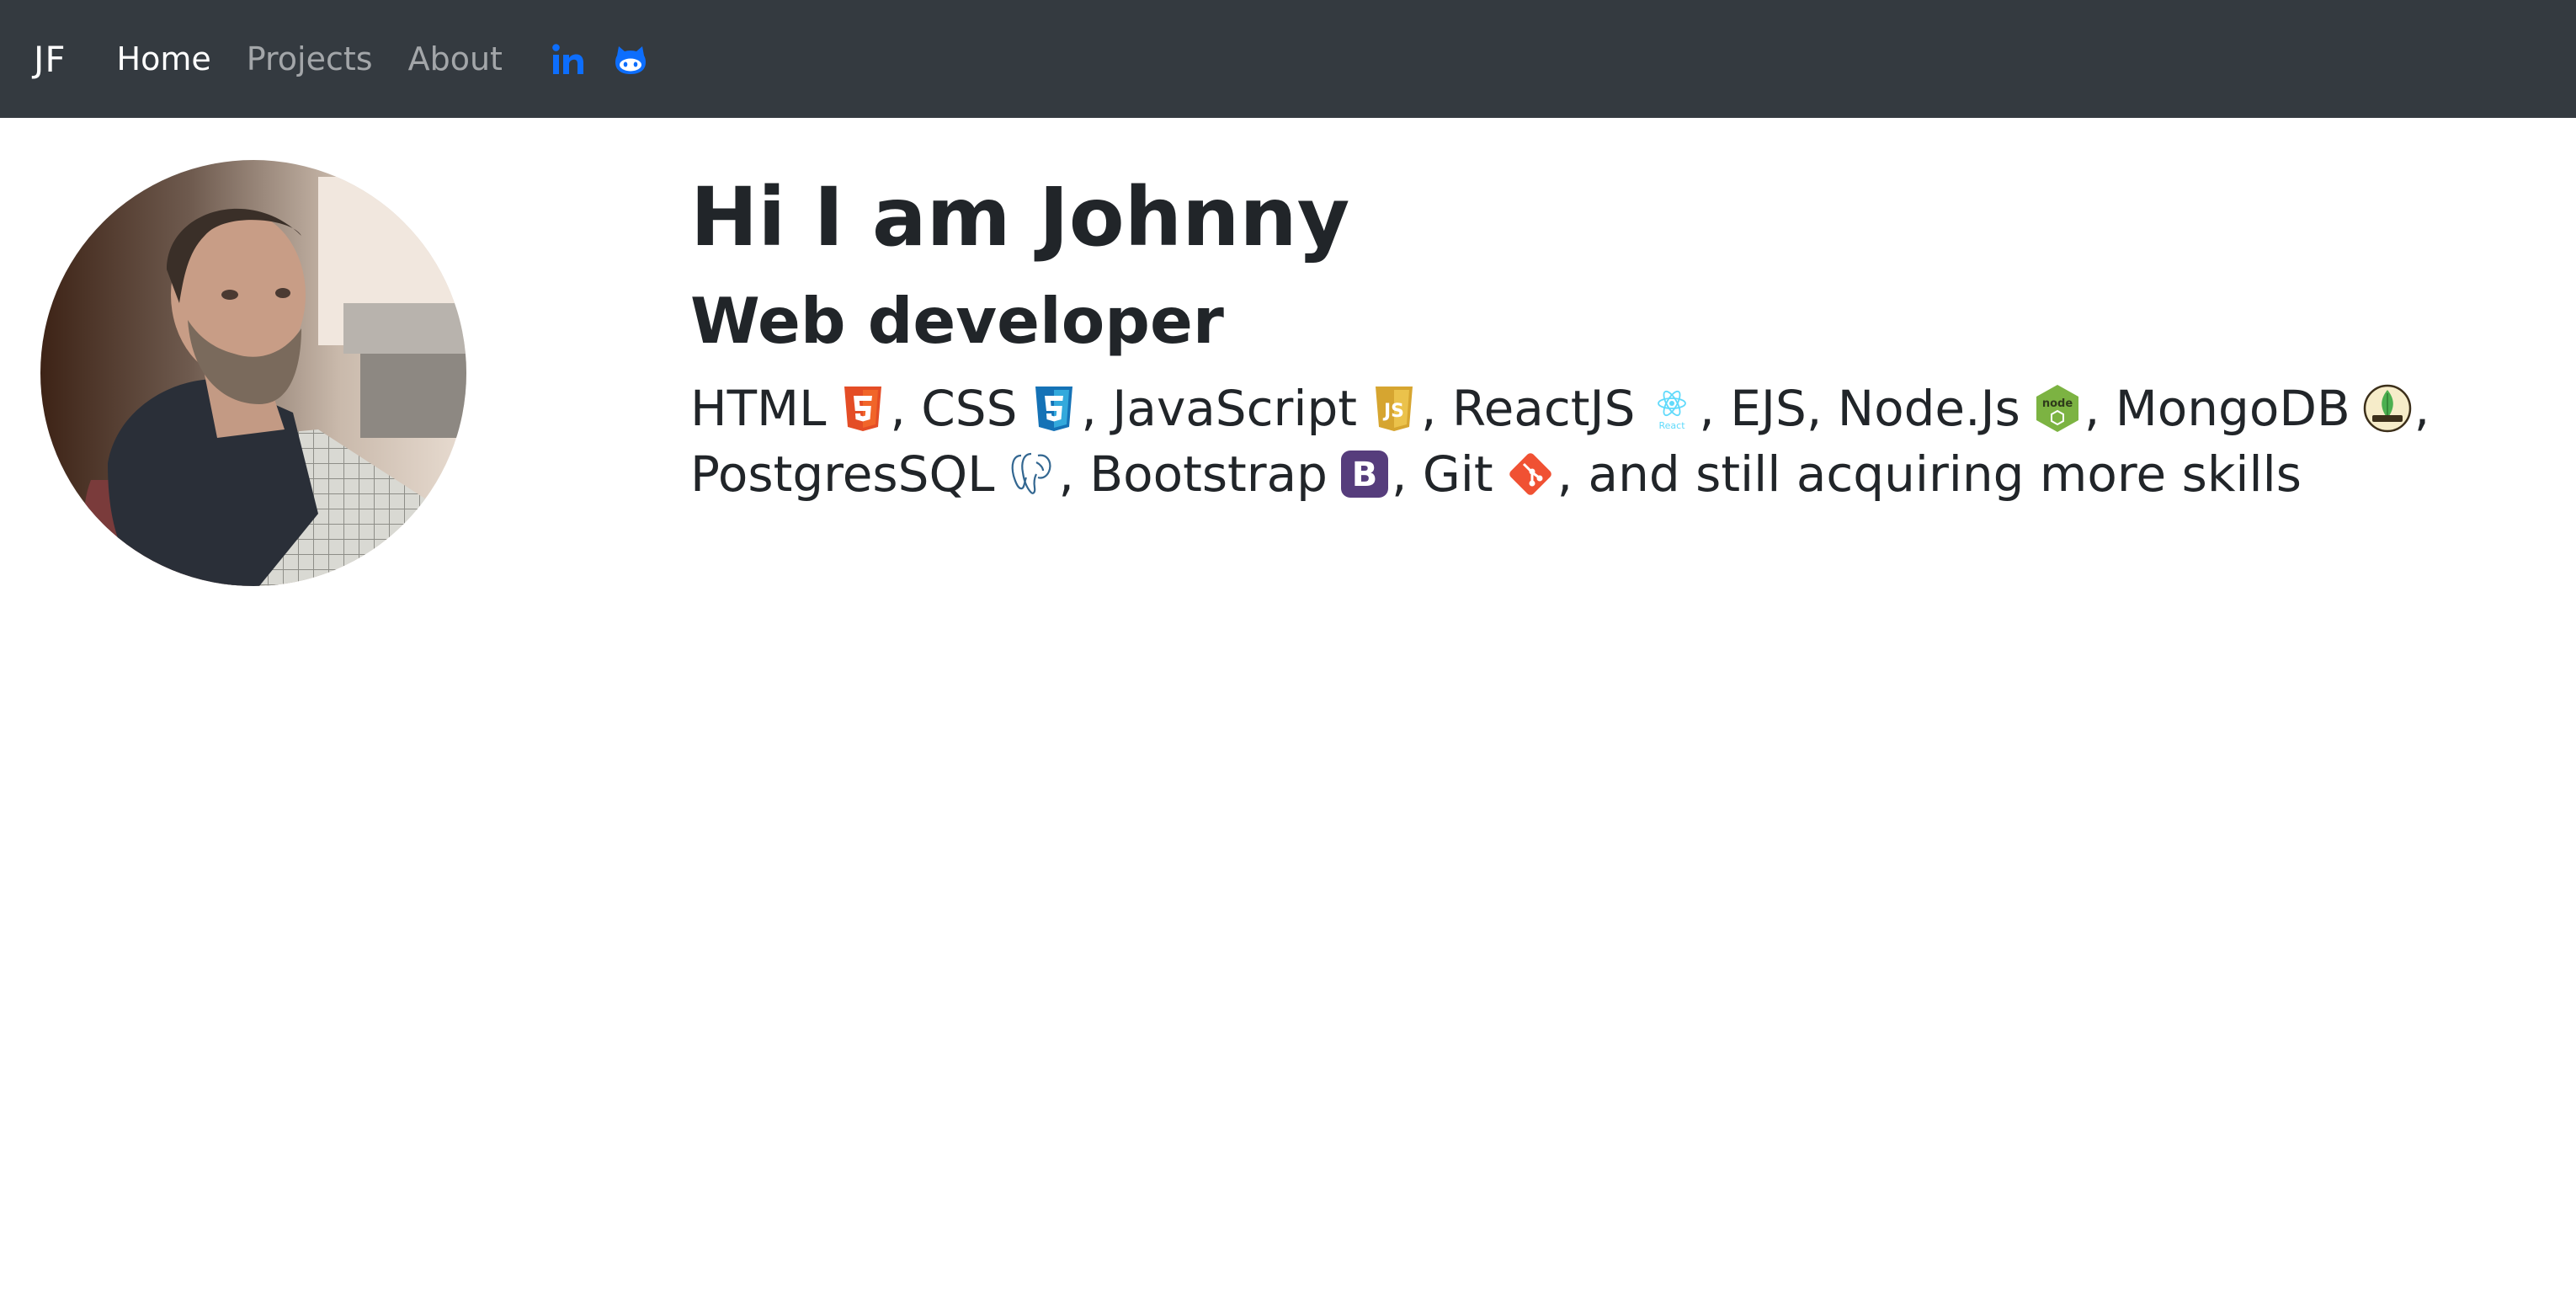 Image resolution: width=2576 pixels, height=1301 pixels. What do you see at coordinates (1393, 411) in the screenshot?
I see `svg-text: JS` at bounding box center [1393, 411].